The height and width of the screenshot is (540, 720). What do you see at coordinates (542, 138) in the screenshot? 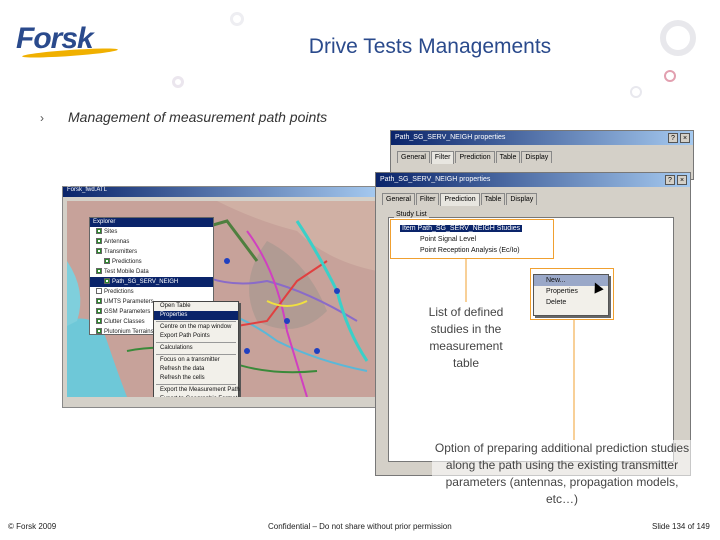
I see `dialog-back-title: Path_SG_SERV_NEIGH properties` at bounding box center [542, 138].